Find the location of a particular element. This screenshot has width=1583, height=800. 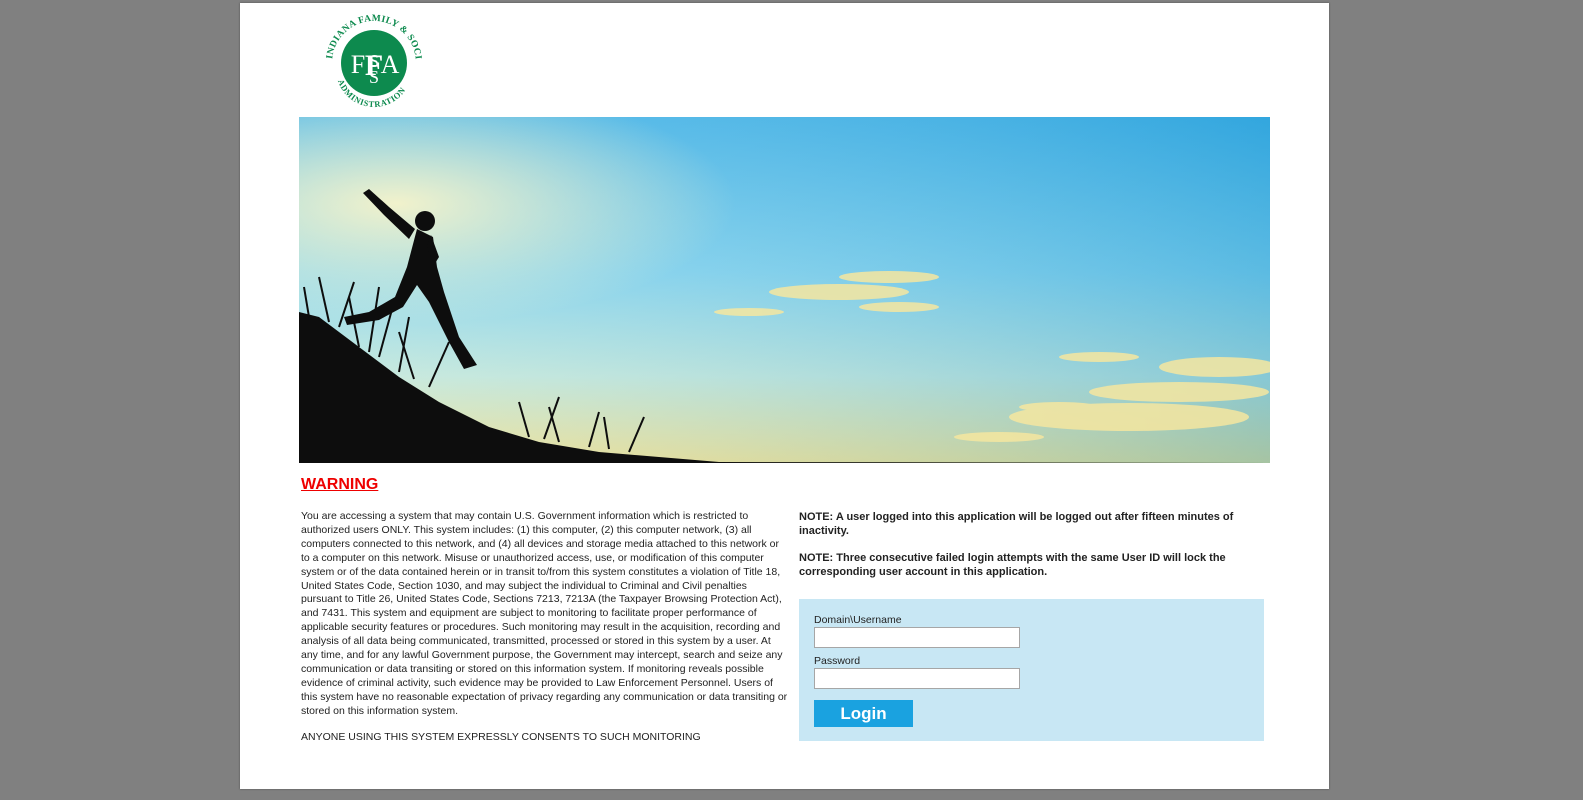

login-form: Domain\Username Password Login is located at coordinates (1031, 670).